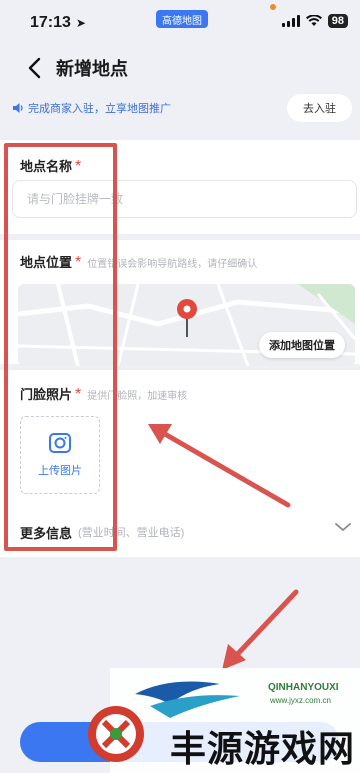 Image resolution: width=360 pixels, height=773 pixels. What do you see at coordinates (116, 734) in the screenshot?
I see `watermark-badge` at bounding box center [116, 734].